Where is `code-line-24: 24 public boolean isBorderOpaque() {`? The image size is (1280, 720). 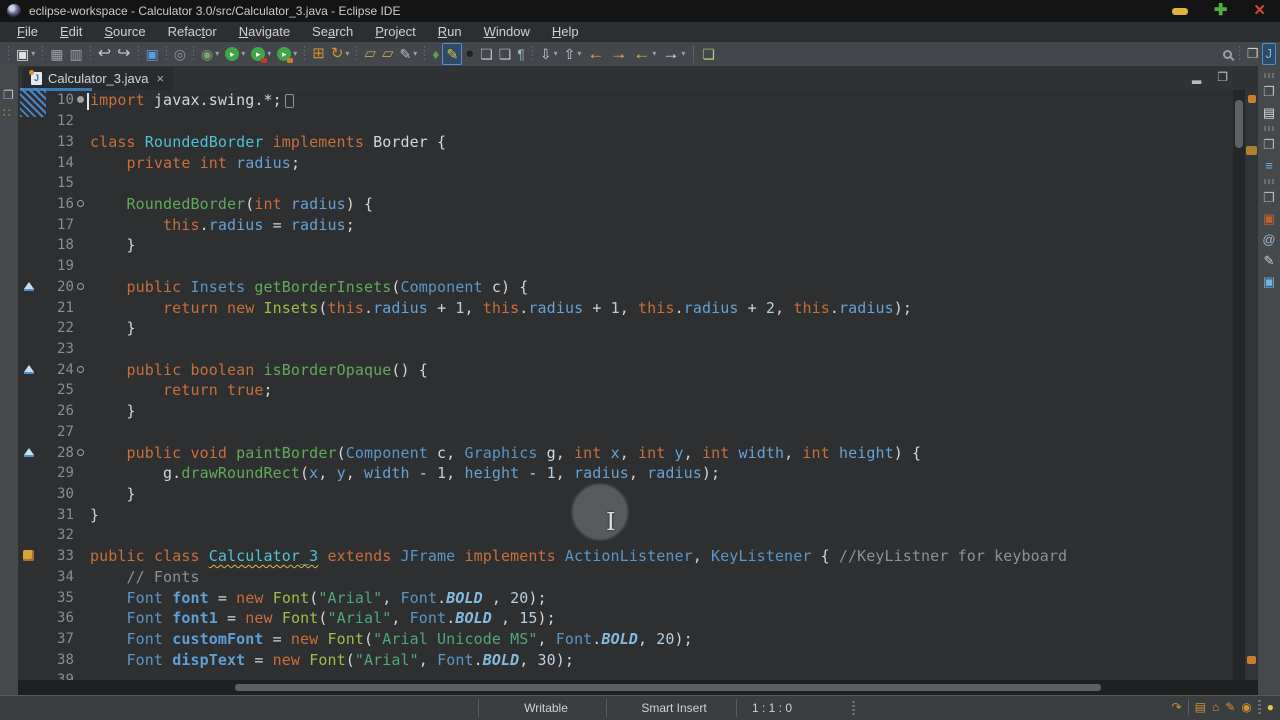
code-line-24: 24 public boolean isBorderOpaque() { is located at coordinates (625, 369).